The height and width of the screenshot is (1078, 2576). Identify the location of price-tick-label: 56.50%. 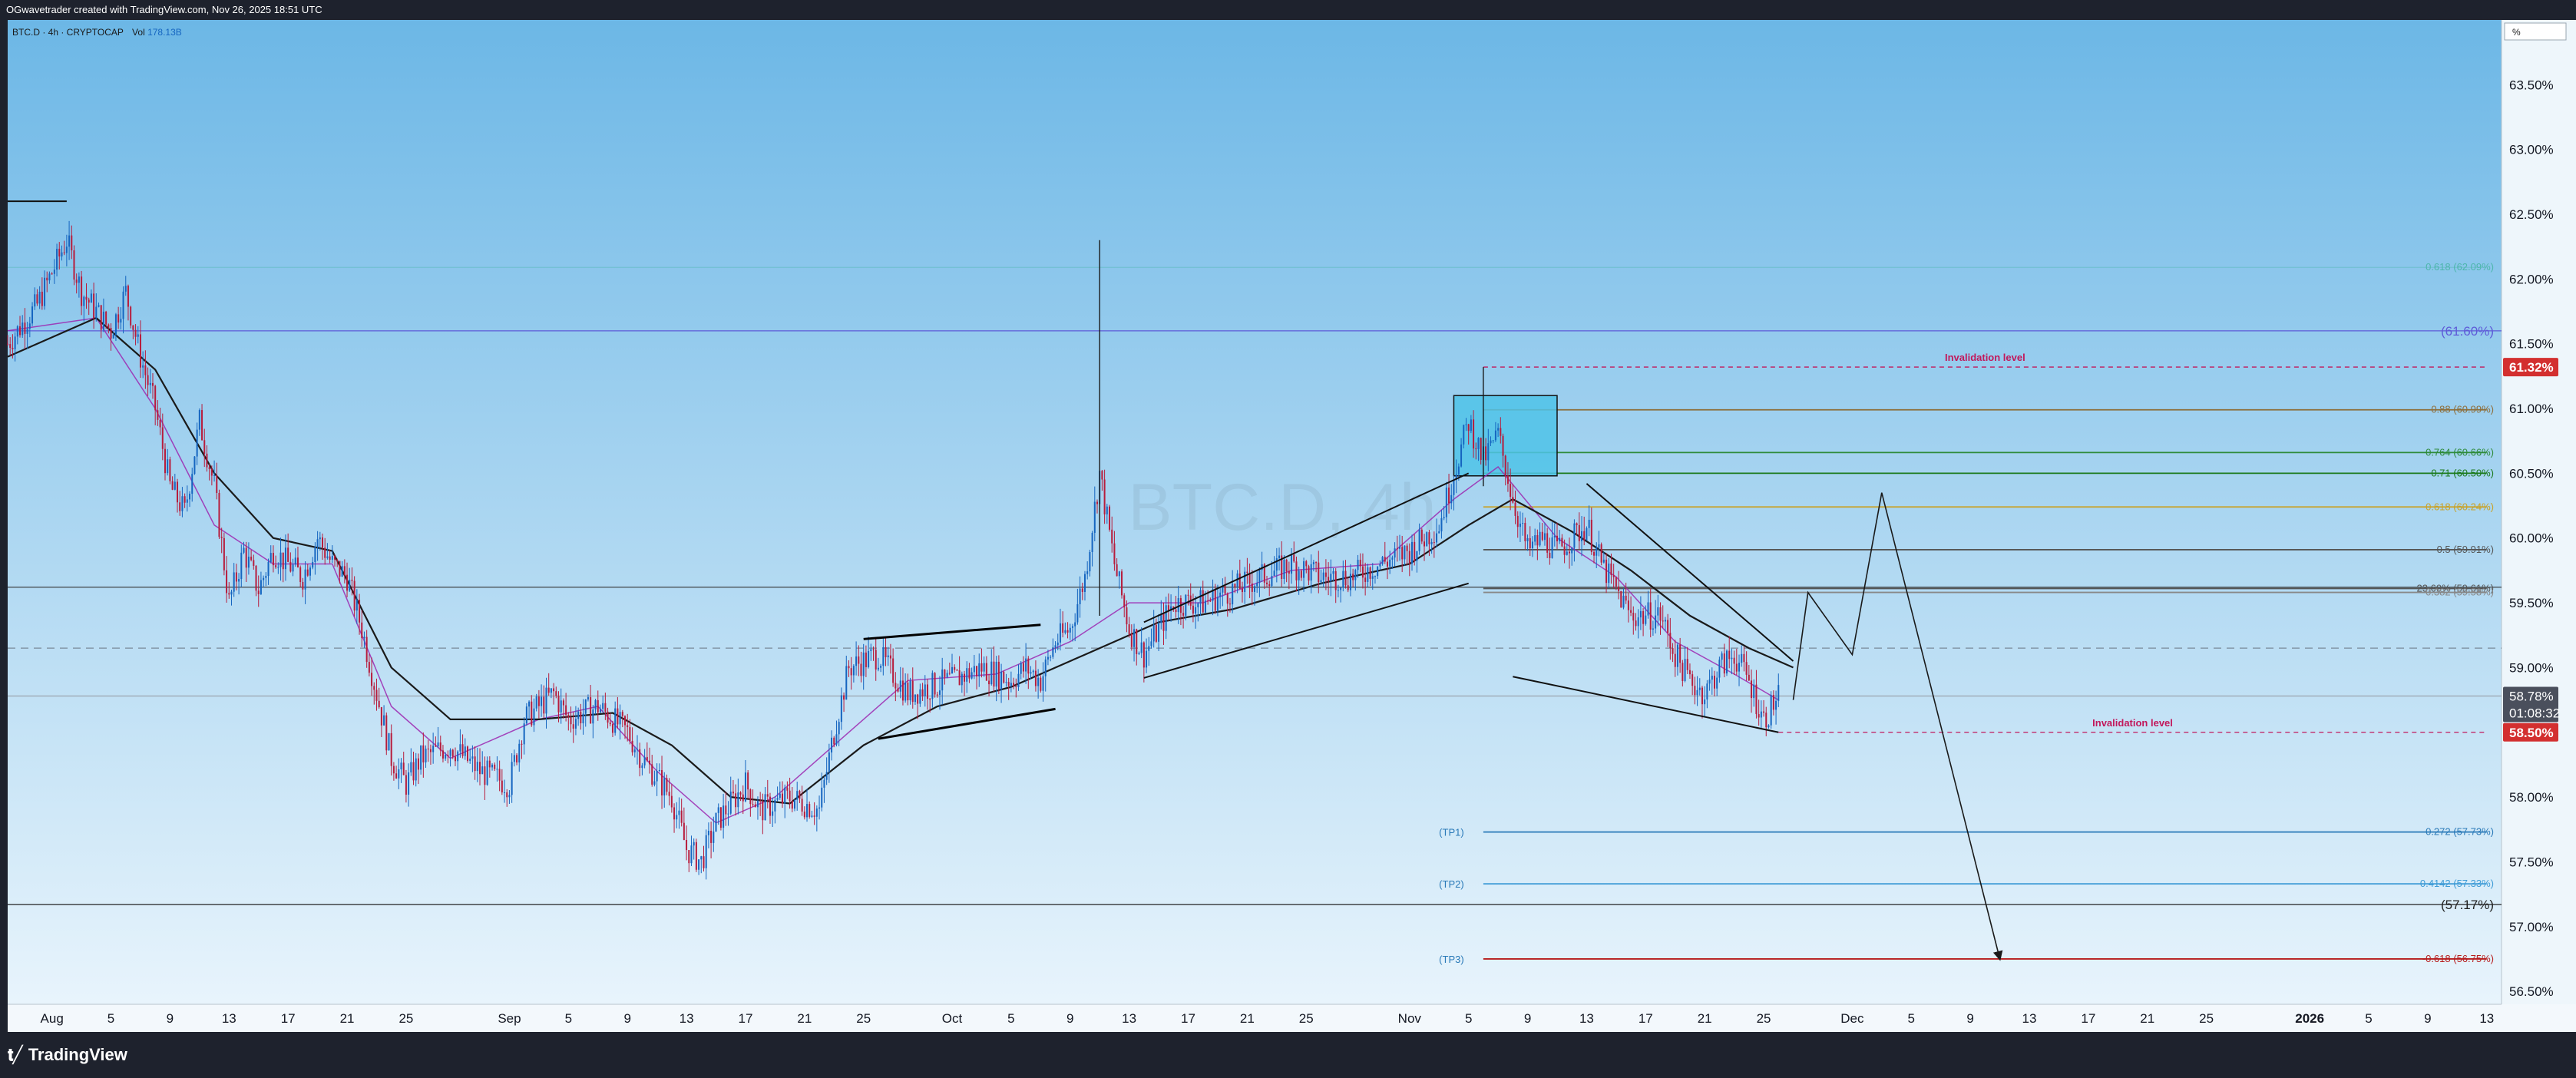
(2531, 991).